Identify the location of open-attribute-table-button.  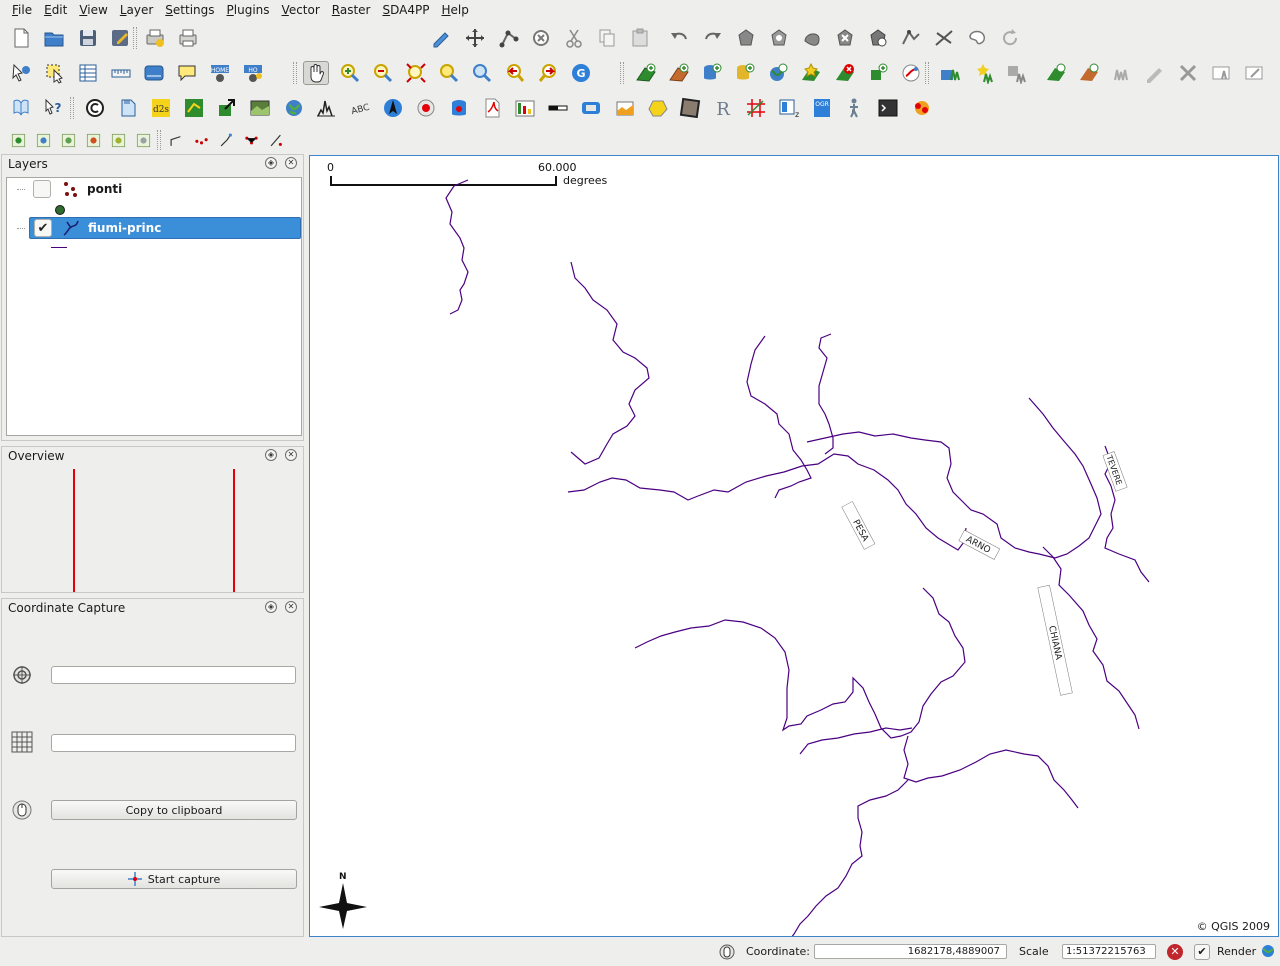
(88, 73).